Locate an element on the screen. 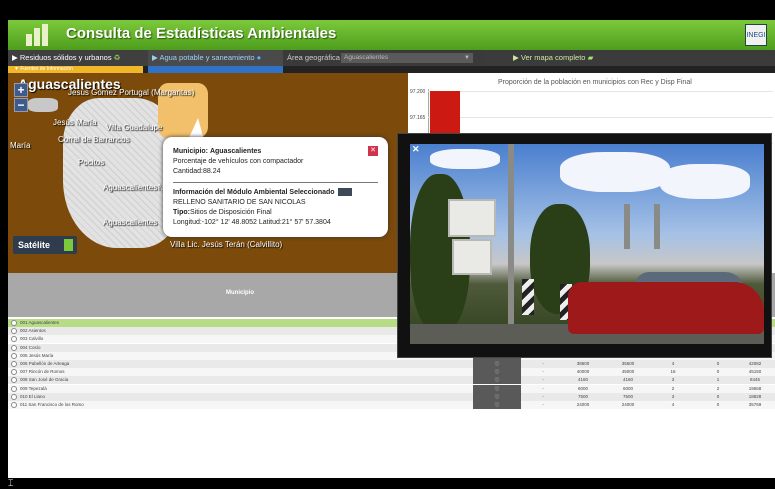 This screenshot has width=775, height=489. photo-cloud is located at coordinates (705, 181).